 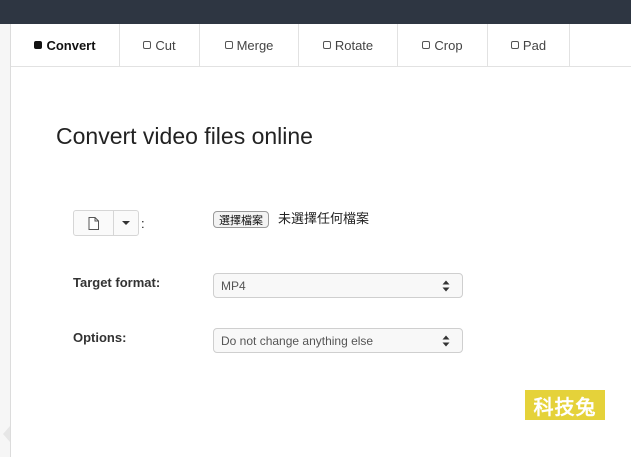 I want to click on tab-label: Rotate, so click(x=354, y=45).